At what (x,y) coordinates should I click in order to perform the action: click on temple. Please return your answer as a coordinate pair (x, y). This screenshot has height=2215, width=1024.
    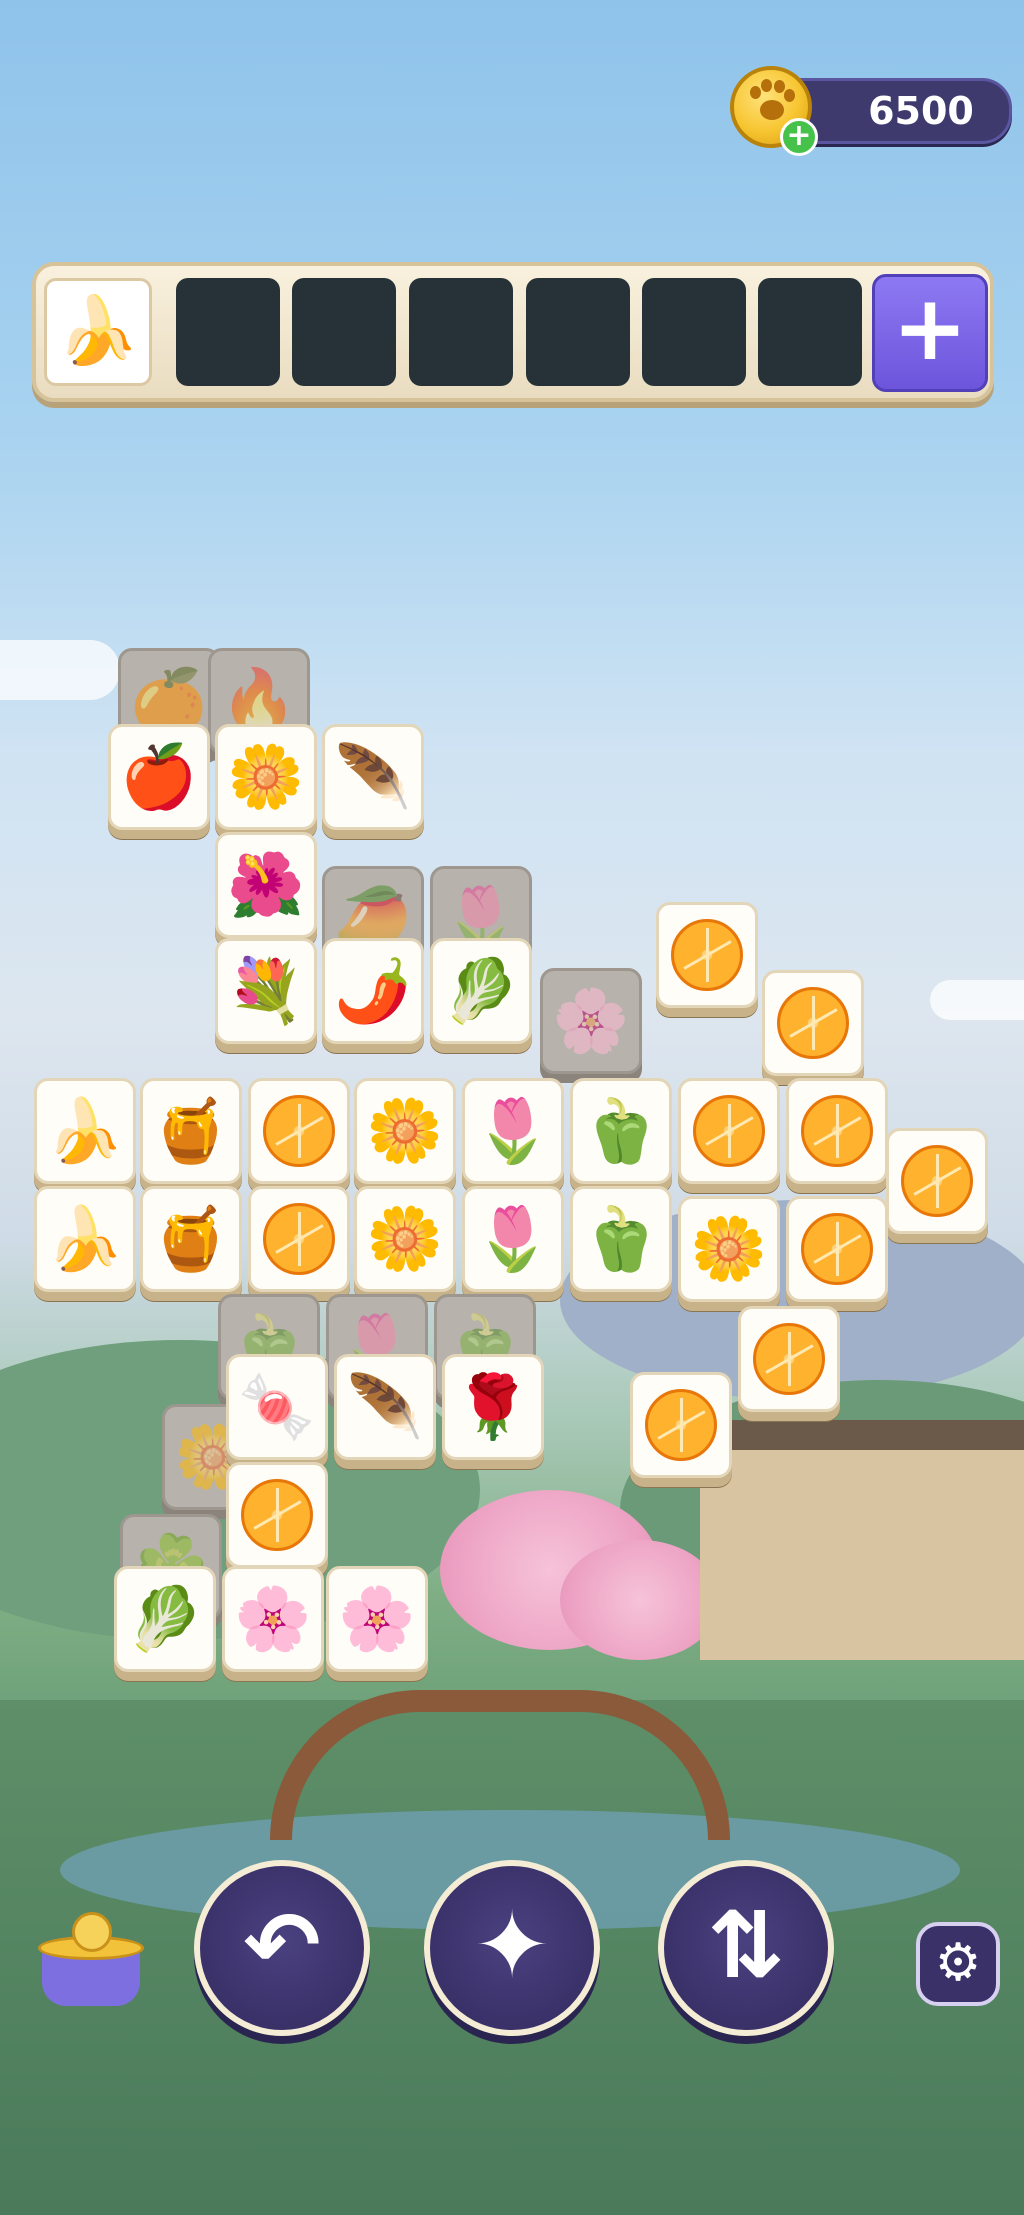
    Looking at the image, I should click on (862, 1540).